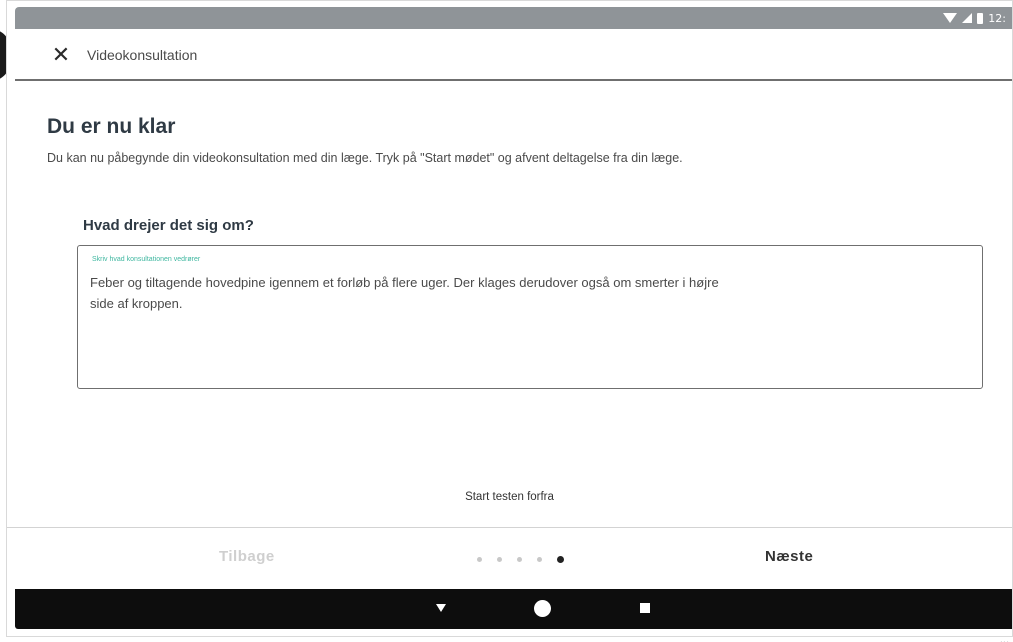 The height and width of the screenshot is (642, 1013). Describe the element at coordinates (111, 126) in the screenshot. I see `page-title: Du er nu klar` at that location.